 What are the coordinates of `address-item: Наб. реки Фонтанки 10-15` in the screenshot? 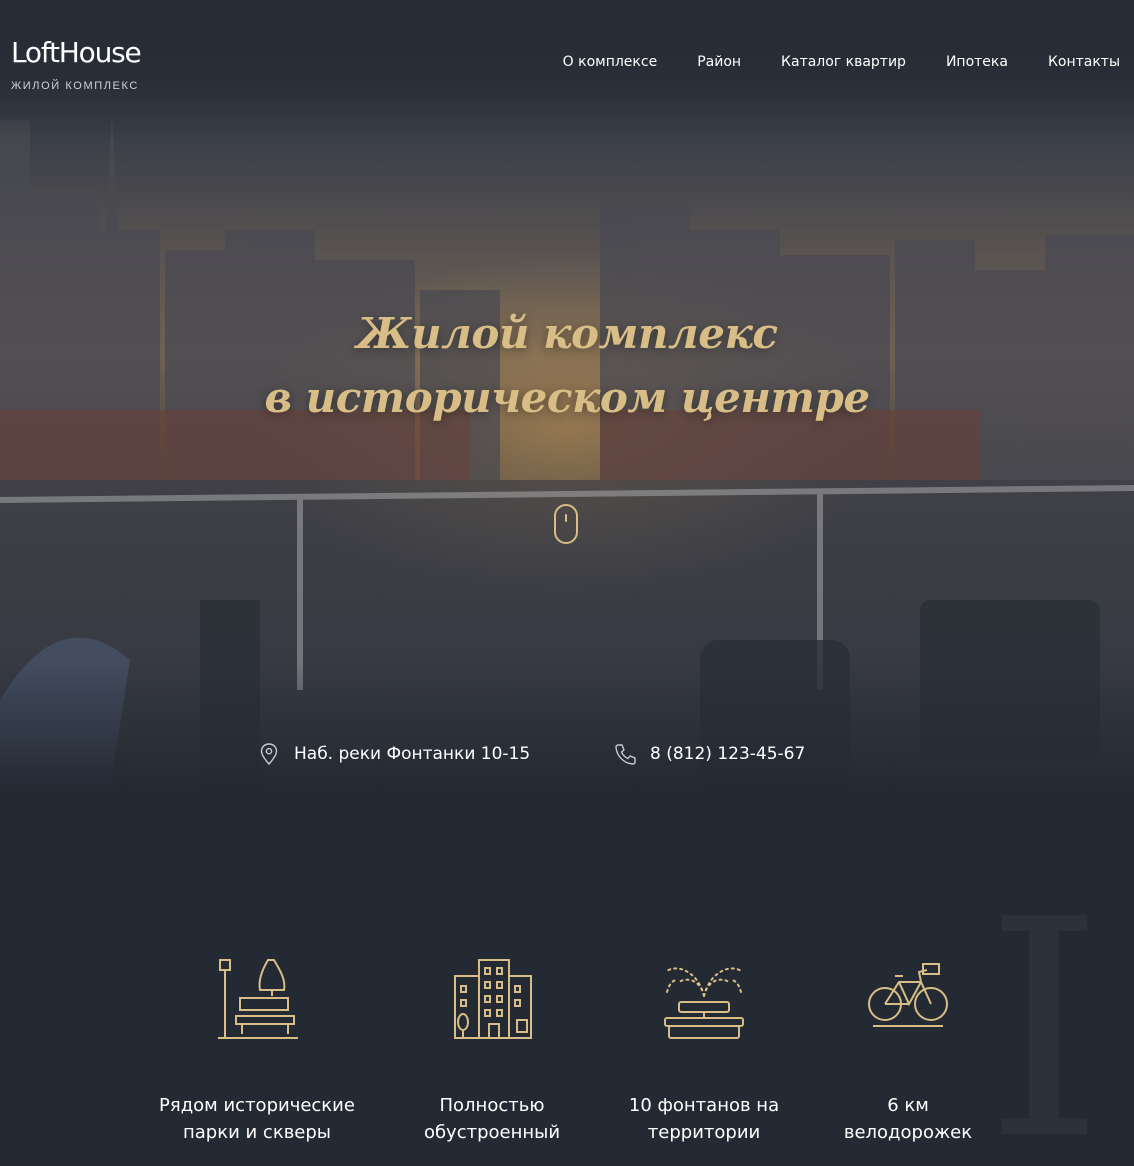 It's located at (394, 754).